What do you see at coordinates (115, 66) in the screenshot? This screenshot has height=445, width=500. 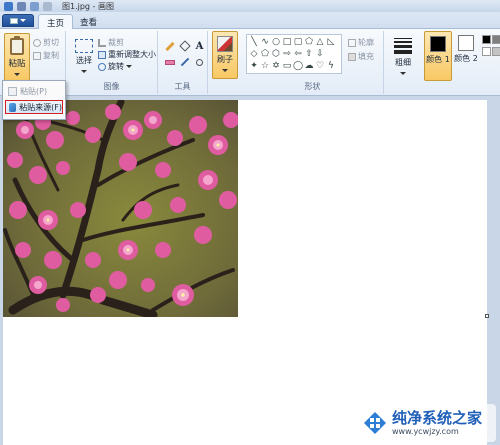 I see `rotate-button: 旋转` at bounding box center [115, 66].